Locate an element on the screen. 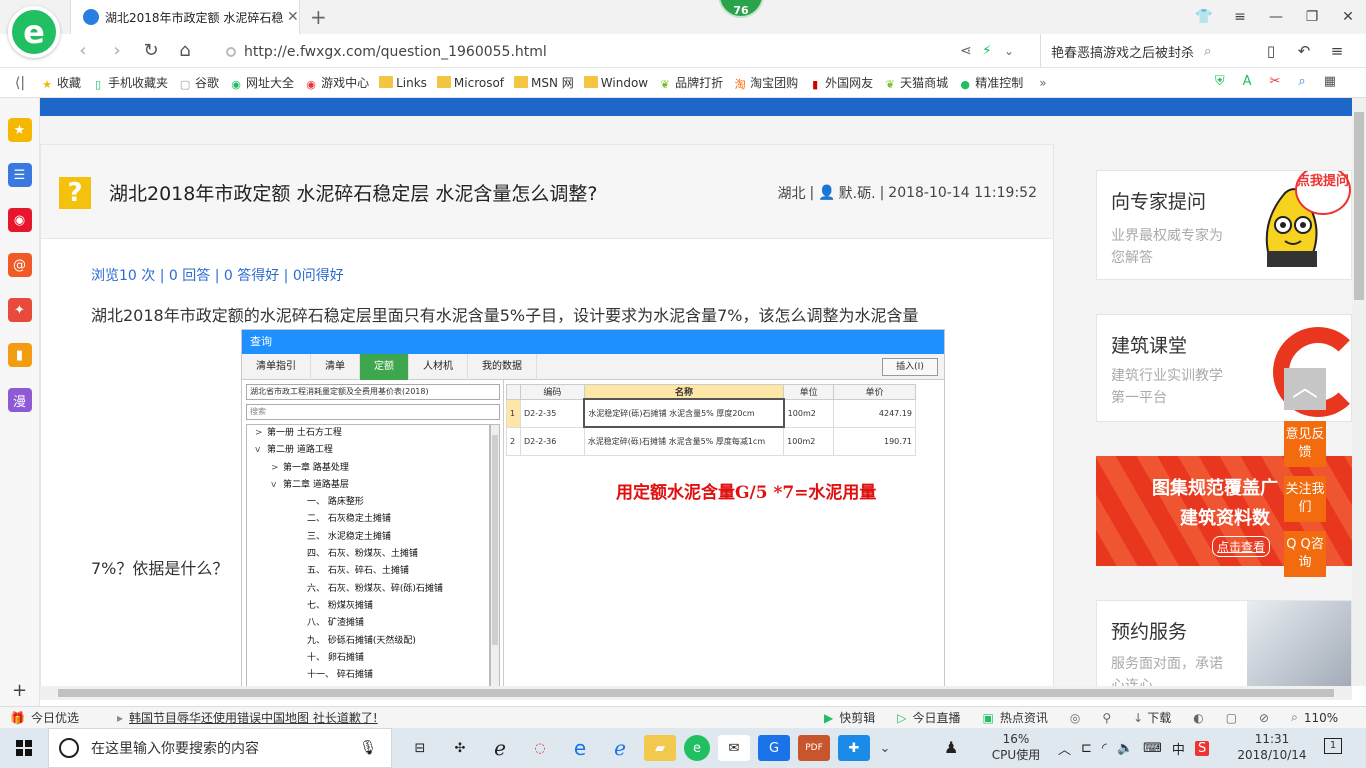 This screenshot has width=1366, height=768. bookmark-item: Links is located at coordinates (403, 82).